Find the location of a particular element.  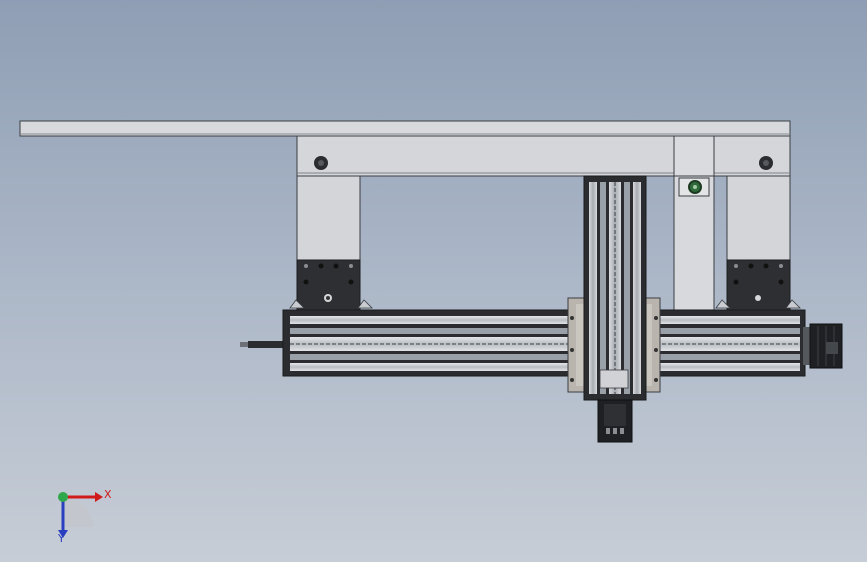

right-motor-icon is located at coordinates (823, 346).